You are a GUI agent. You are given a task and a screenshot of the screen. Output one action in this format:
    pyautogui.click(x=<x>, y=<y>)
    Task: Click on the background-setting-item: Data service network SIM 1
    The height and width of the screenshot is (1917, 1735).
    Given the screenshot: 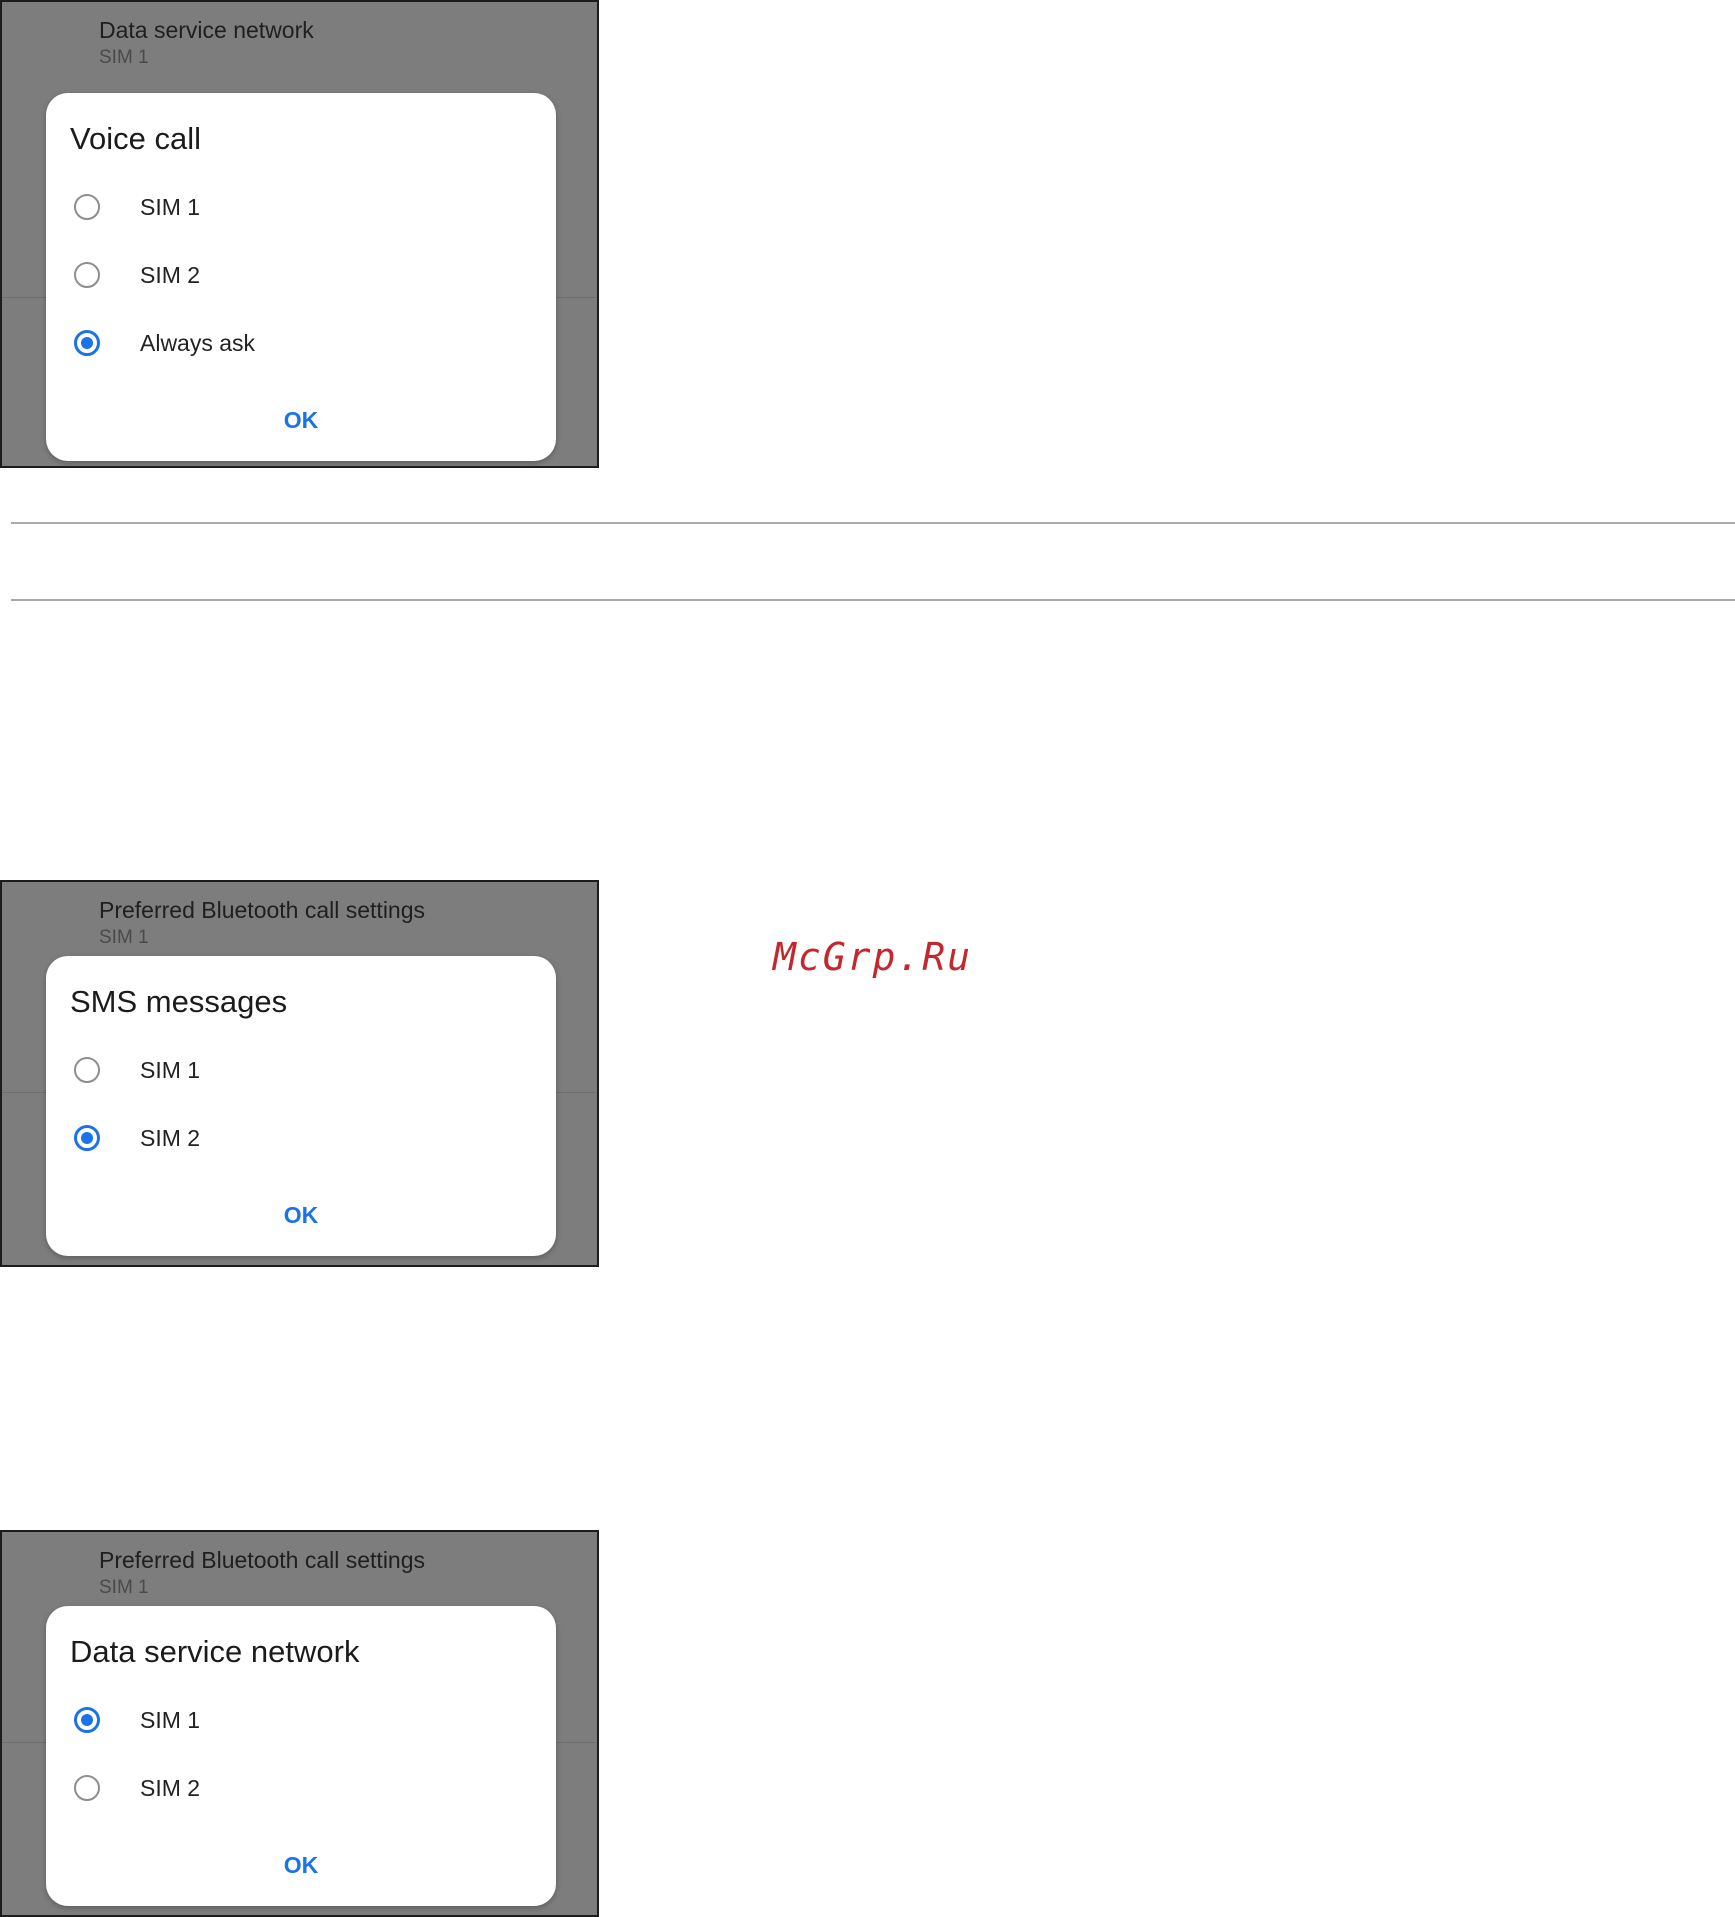 What is the action you would take?
    pyautogui.click(x=206, y=43)
    